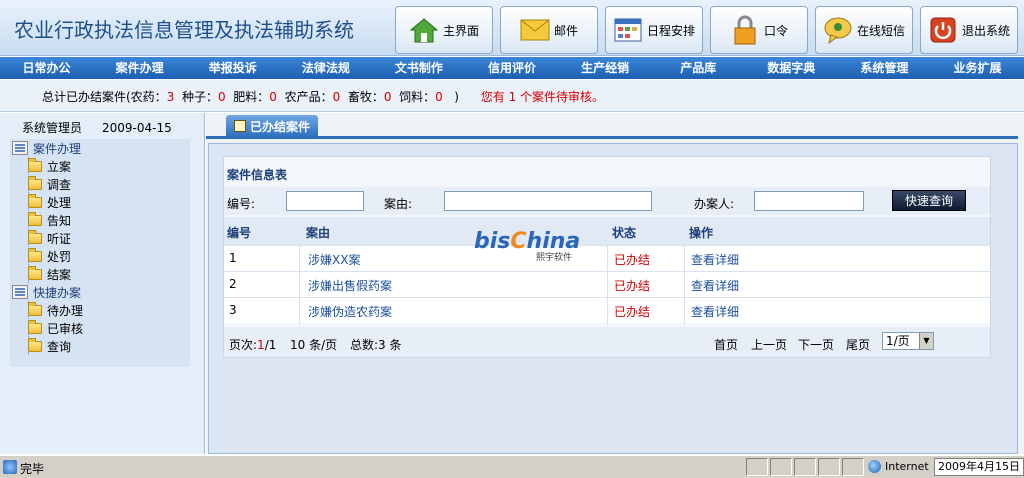  Describe the element at coordinates (605, 68) in the screenshot. I see `nav-production: 生产经销` at that location.